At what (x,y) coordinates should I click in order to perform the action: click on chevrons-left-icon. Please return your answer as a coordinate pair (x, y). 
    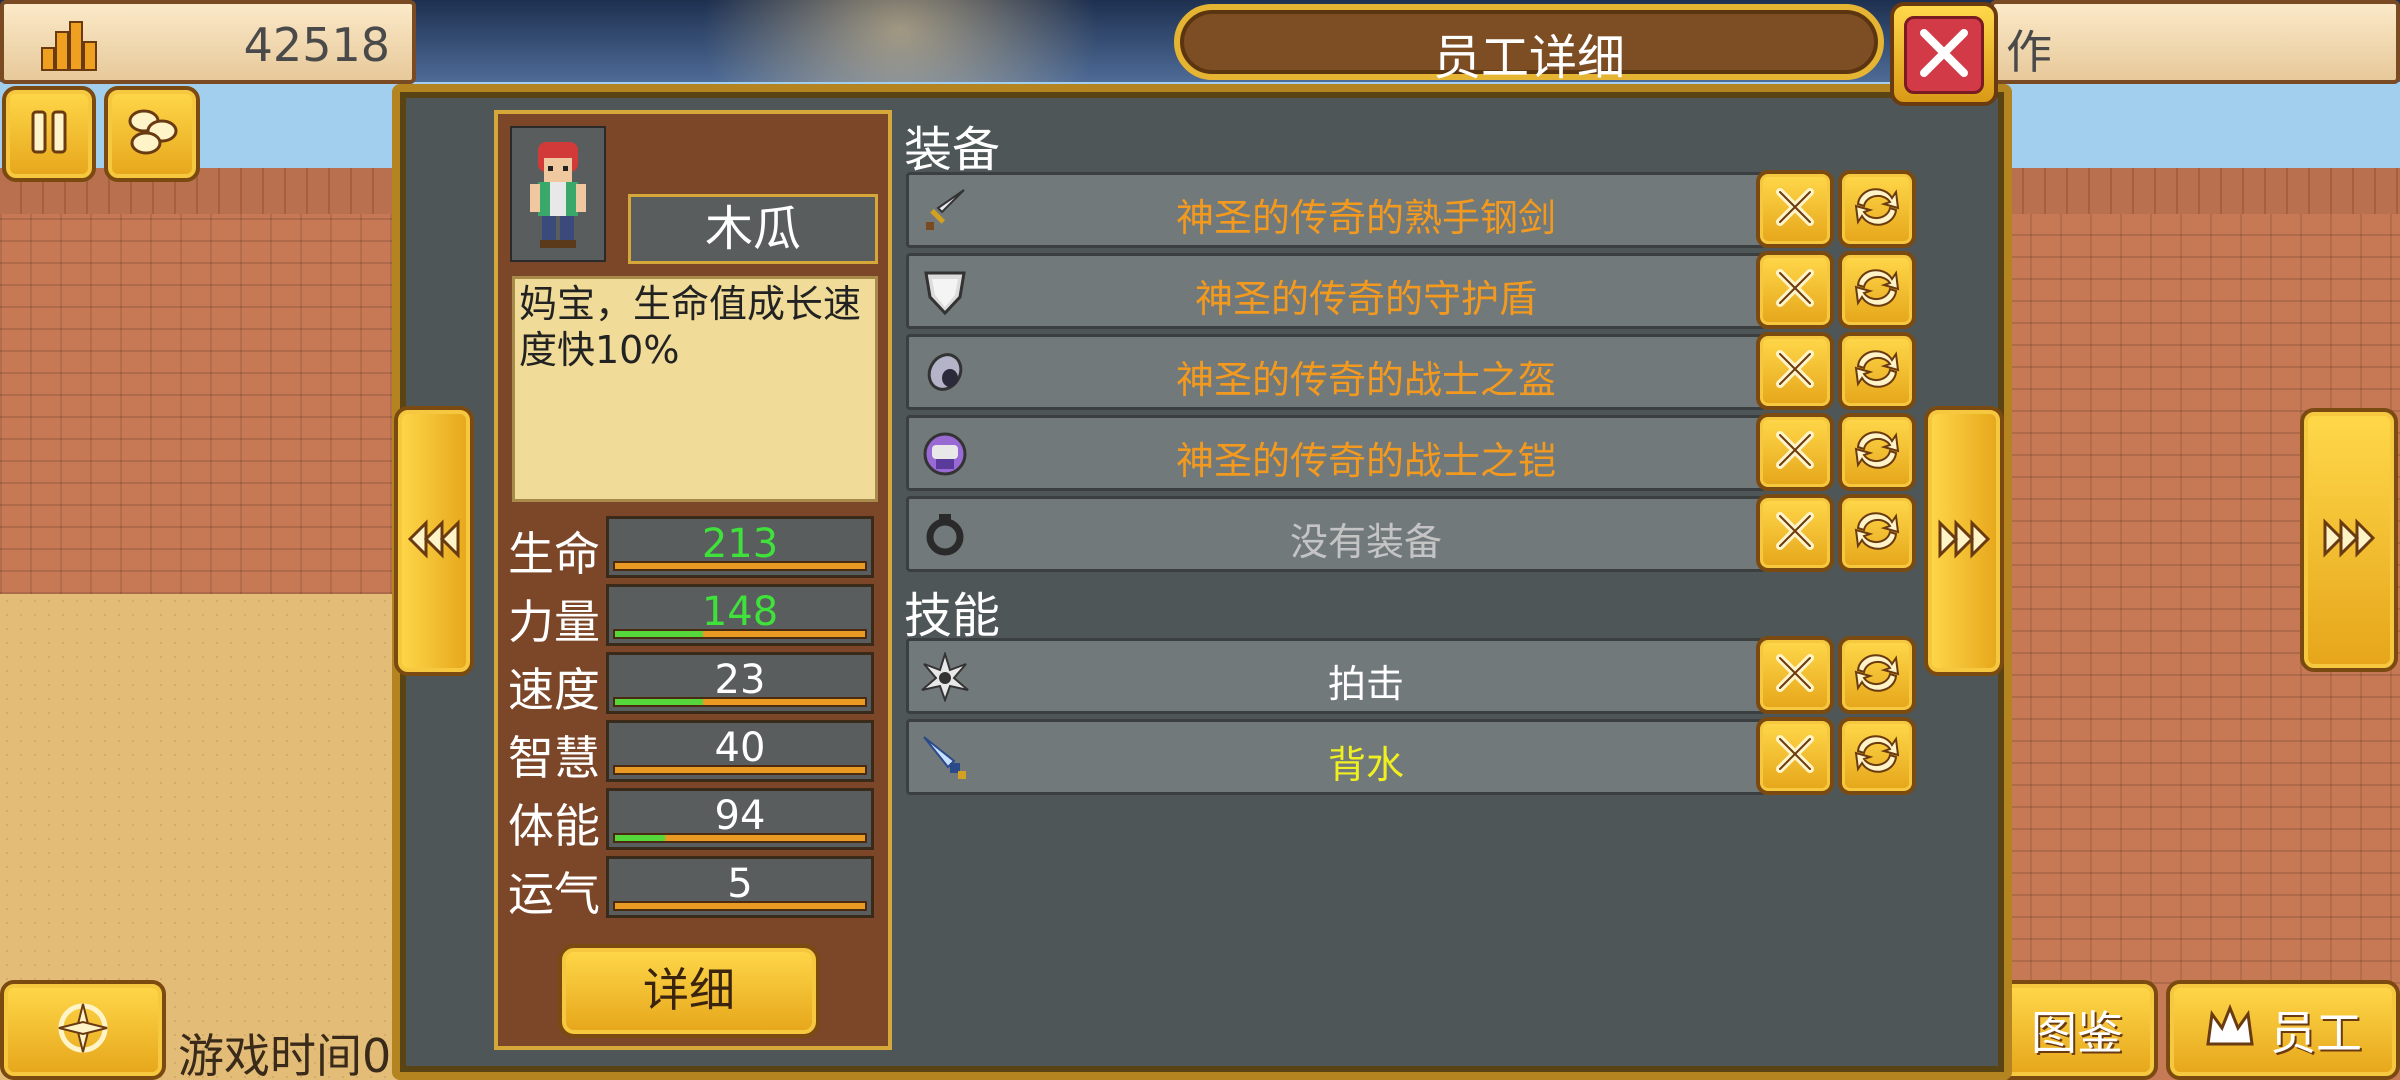
    Looking at the image, I should click on (434, 541).